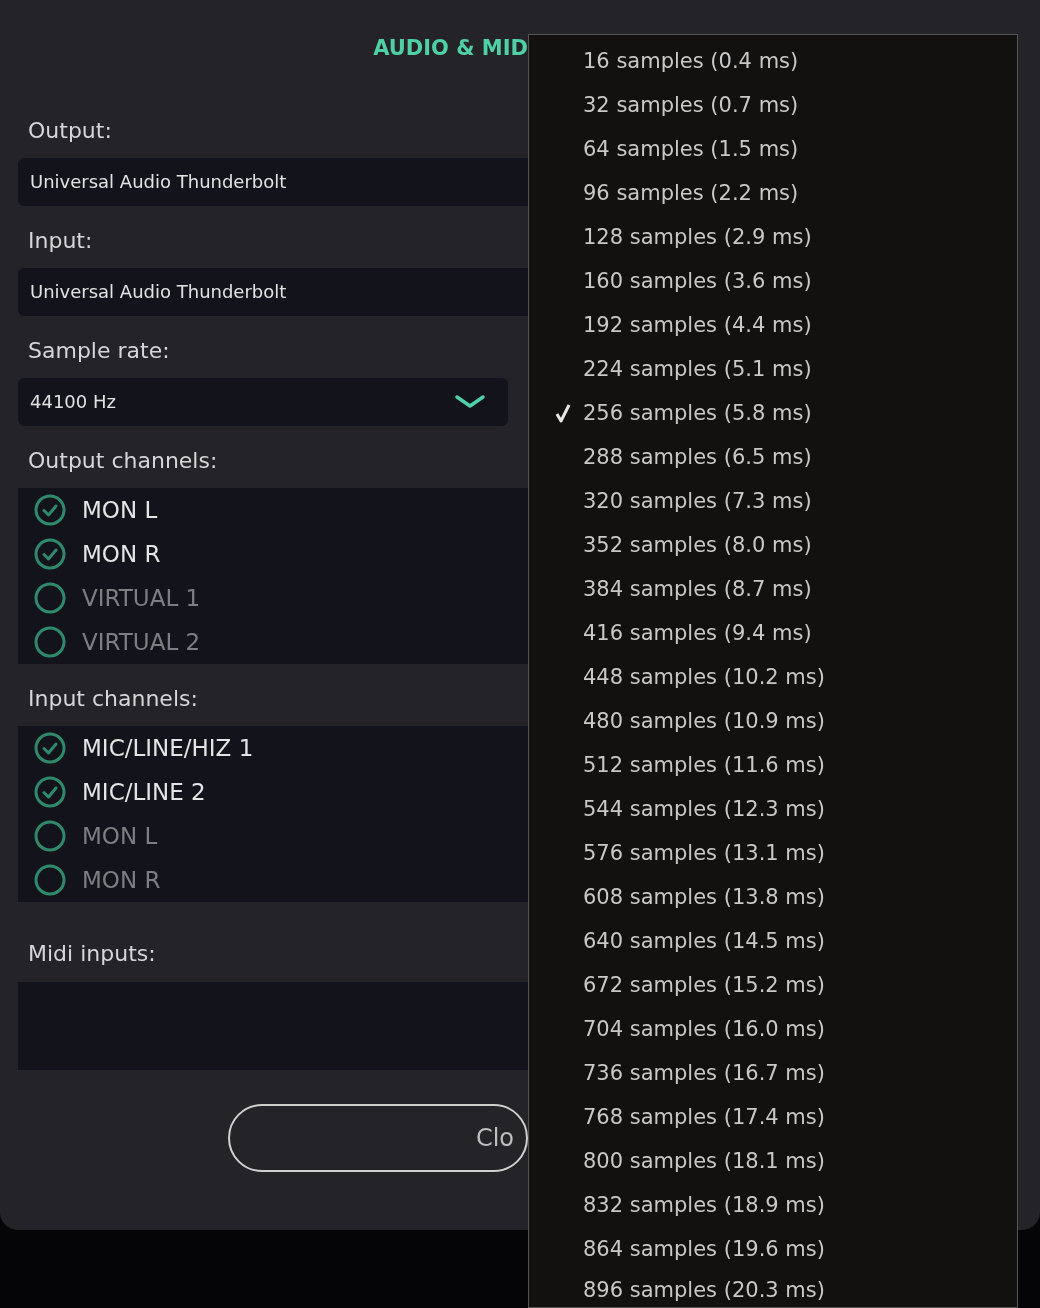 The height and width of the screenshot is (1308, 1040). Describe the element at coordinates (773, 1073) in the screenshot. I see `menu-item: 736 samples (16.7 ms)` at that location.